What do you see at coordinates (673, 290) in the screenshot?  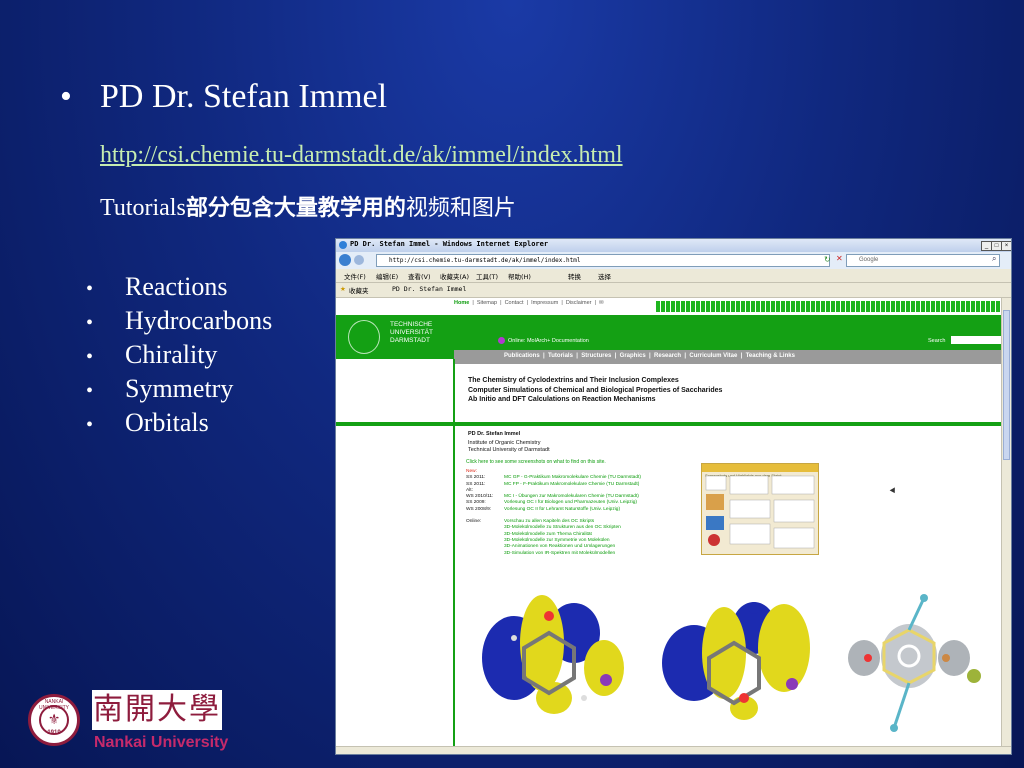 I see `favorites-bar: ★ 收藏夹 PD Dr. Stefan Immel` at bounding box center [673, 290].